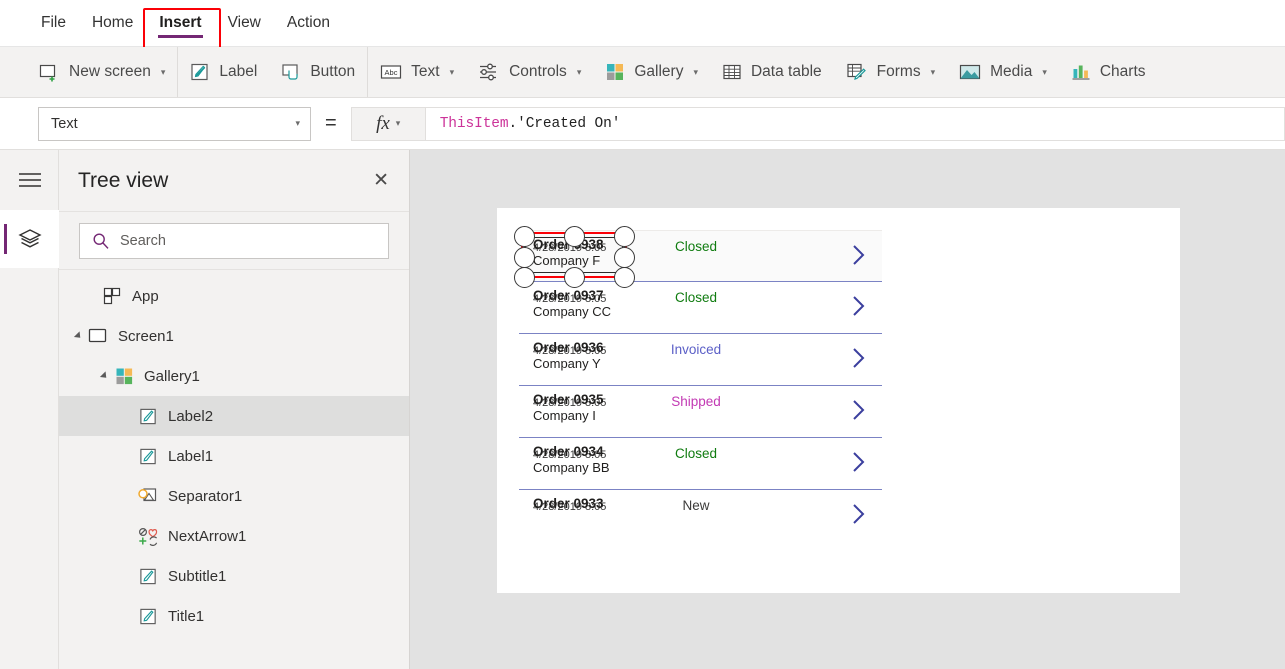 The height and width of the screenshot is (669, 1285). I want to click on left-icon-rail, so click(29, 409).